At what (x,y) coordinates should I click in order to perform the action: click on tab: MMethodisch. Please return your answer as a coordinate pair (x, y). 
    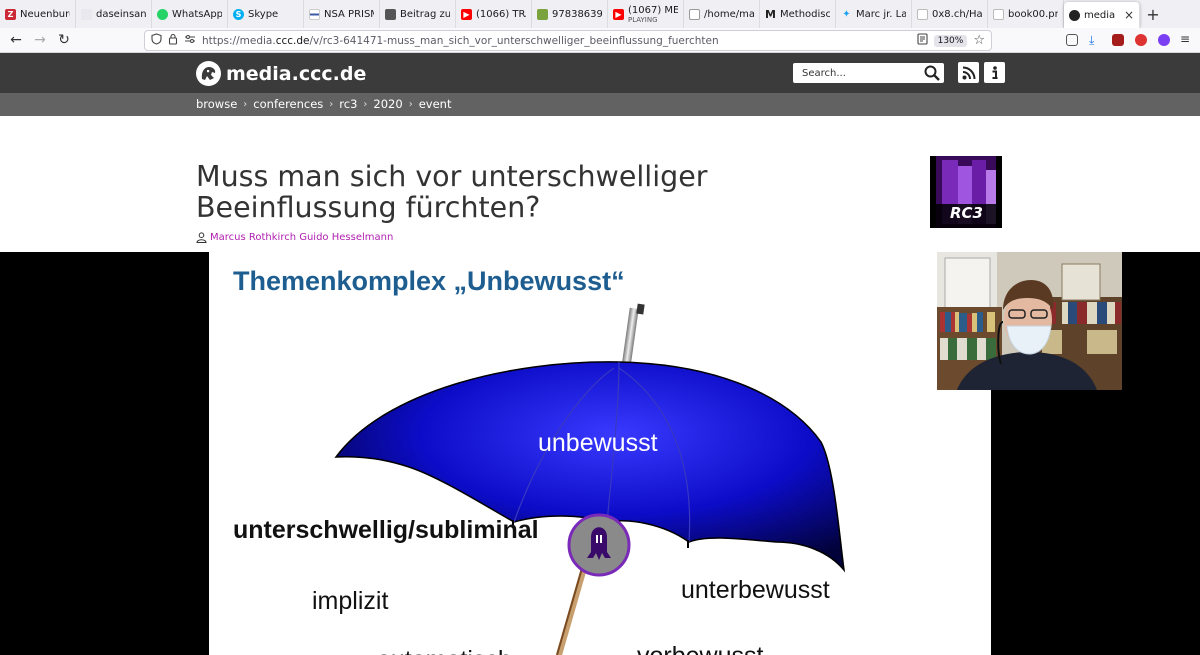
    Looking at the image, I should click on (798, 14).